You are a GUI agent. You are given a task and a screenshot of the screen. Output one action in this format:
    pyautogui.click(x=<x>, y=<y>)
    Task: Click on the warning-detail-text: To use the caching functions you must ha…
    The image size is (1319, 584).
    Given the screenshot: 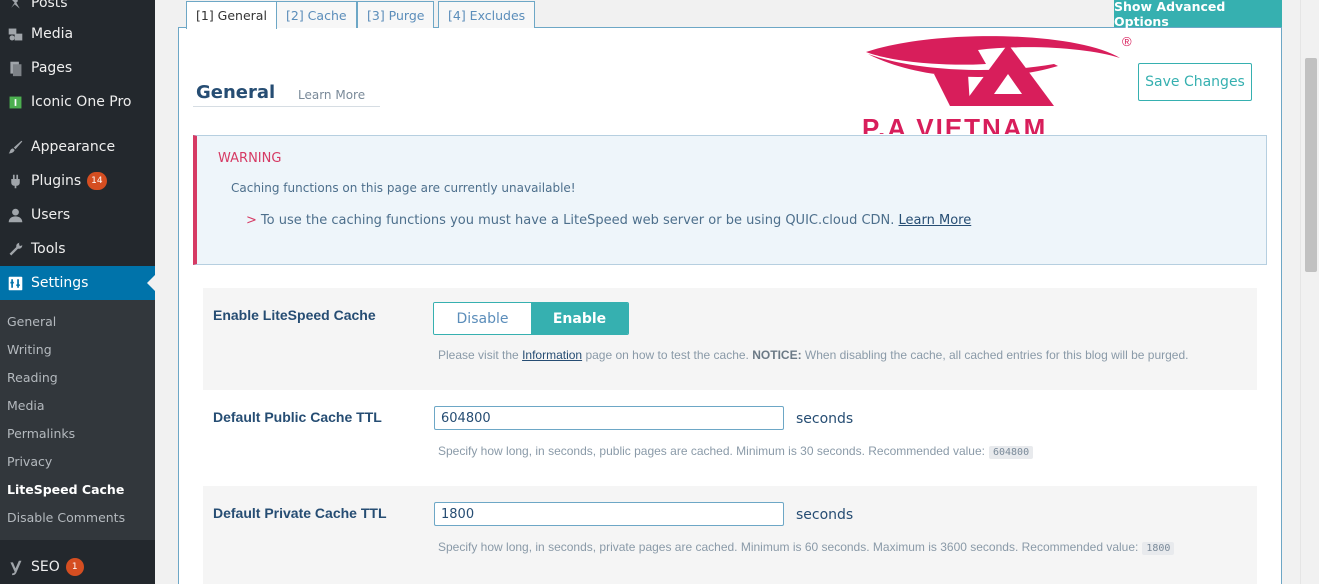 What is the action you would take?
    pyautogui.click(x=577, y=220)
    